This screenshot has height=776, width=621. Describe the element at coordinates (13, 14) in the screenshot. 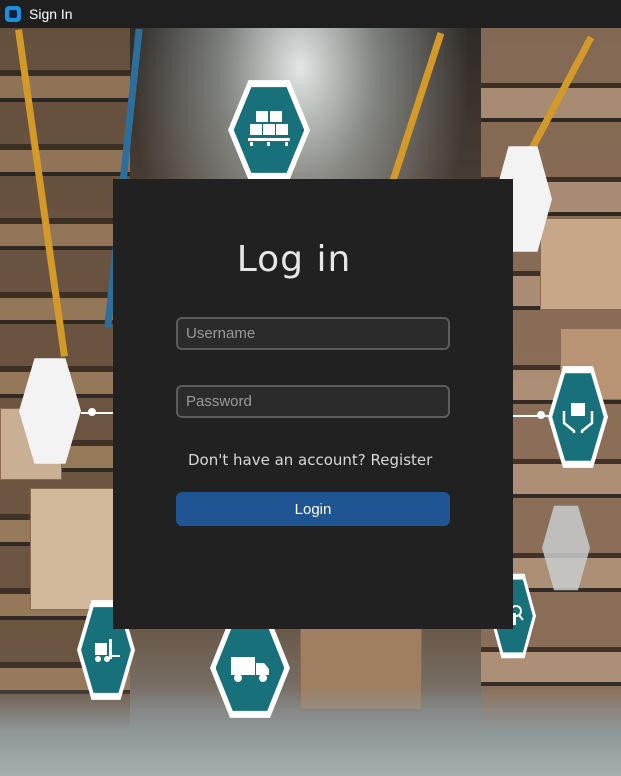

I see `app-icon` at that location.